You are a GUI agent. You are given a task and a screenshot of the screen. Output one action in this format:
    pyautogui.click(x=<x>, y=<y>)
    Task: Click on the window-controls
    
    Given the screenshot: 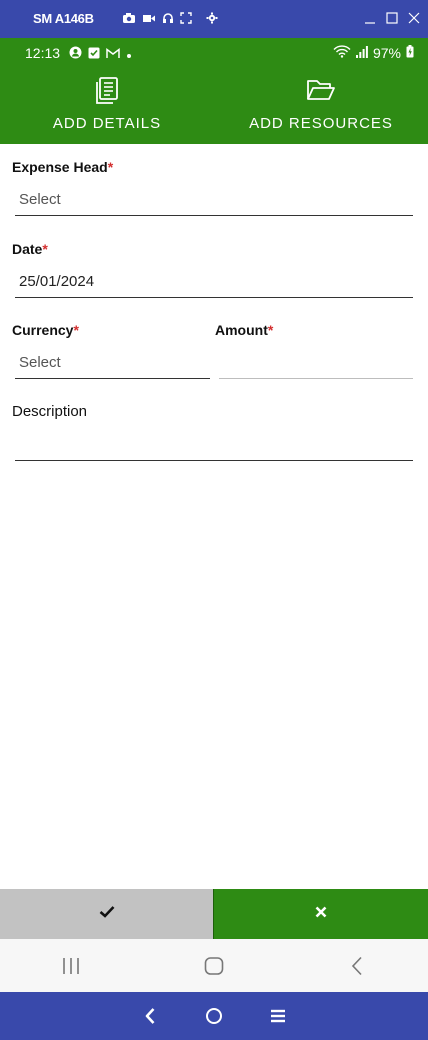 What is the action you would take?
    pyautogui.click(x=392, y=18)
    